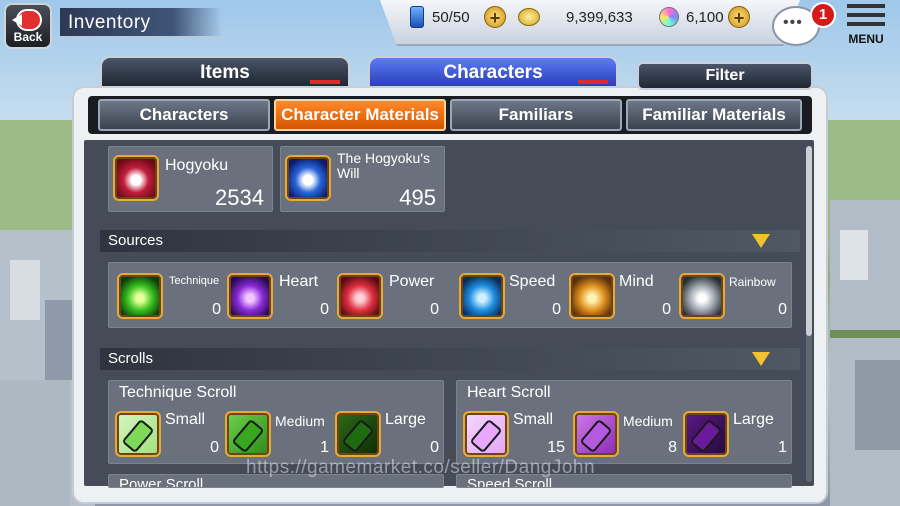 The height and width of the screenshot is (506, 900). Describe the element at coordinates (178, 392) in the screenshot. I see `scroll-group-title: Technique Scroll` at that location.